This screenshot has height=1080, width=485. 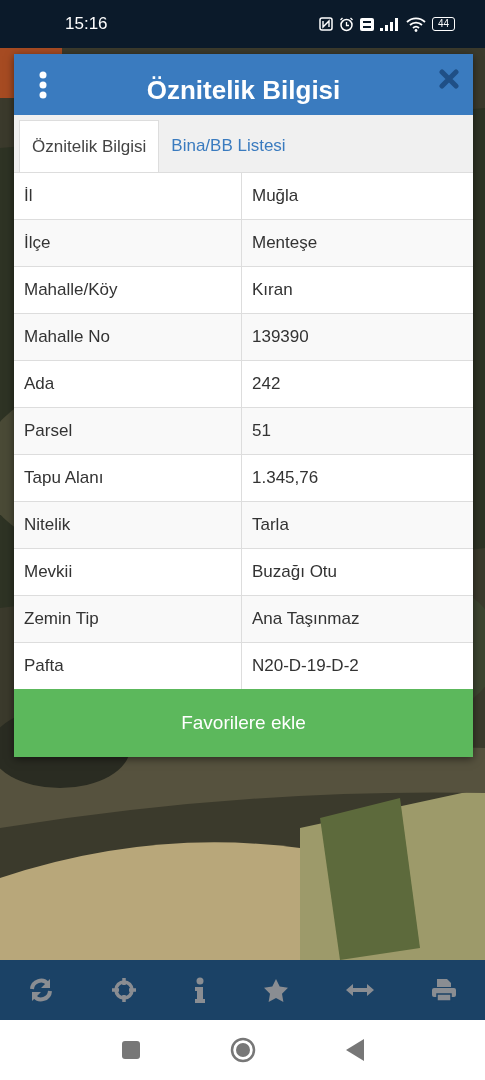 I want to click on signal-icon, so click(x=389, y=24).